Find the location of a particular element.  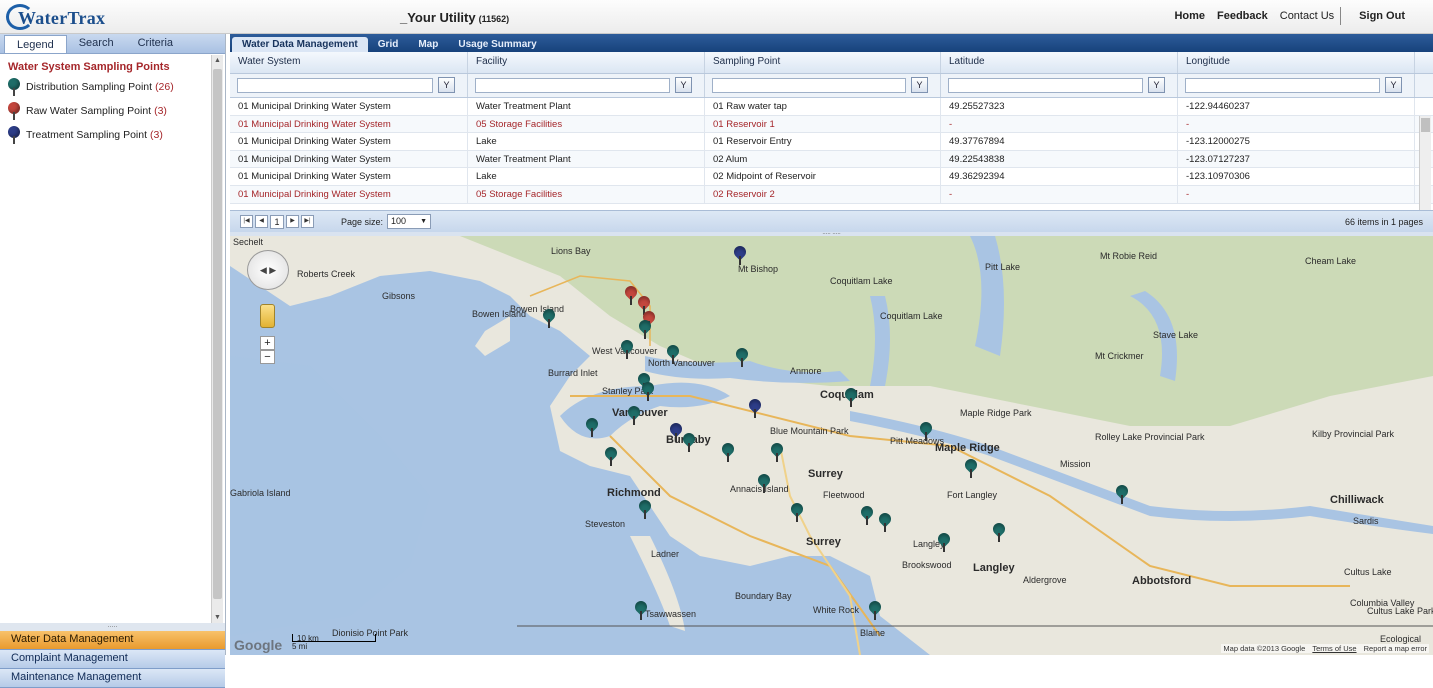

terms-of-use-link: Terms of Use is located at coordinates (1334, 648).